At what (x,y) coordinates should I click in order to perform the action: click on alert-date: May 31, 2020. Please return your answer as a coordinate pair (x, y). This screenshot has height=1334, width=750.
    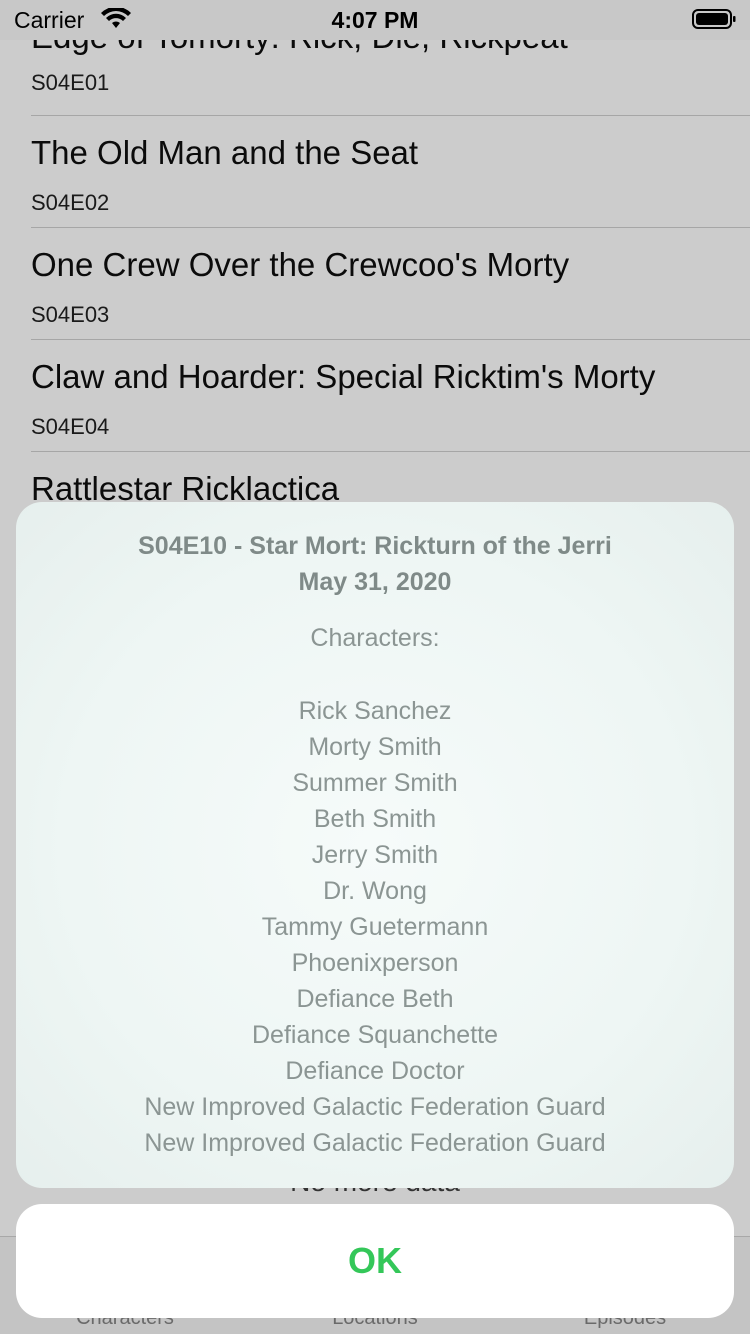
    Looking at the image, I should click on (375, 582).